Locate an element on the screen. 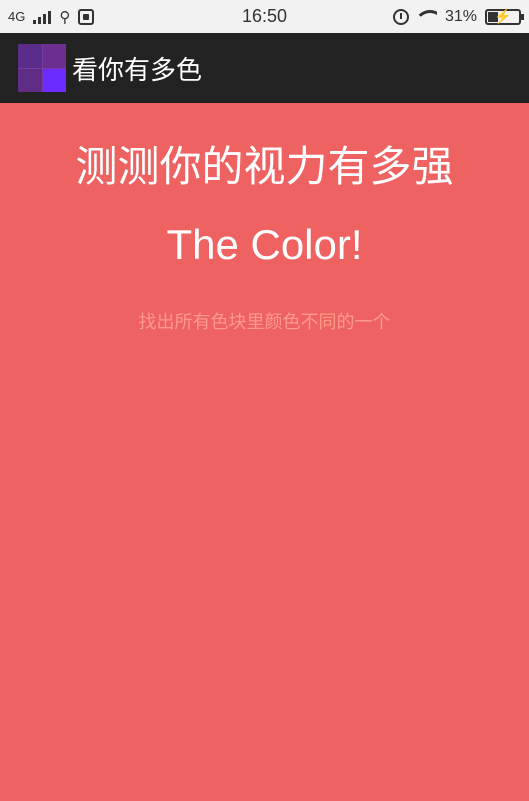 This screenshot has height=801, width=529. battery-icon: ⚡ is located at coordinates (504, 16).